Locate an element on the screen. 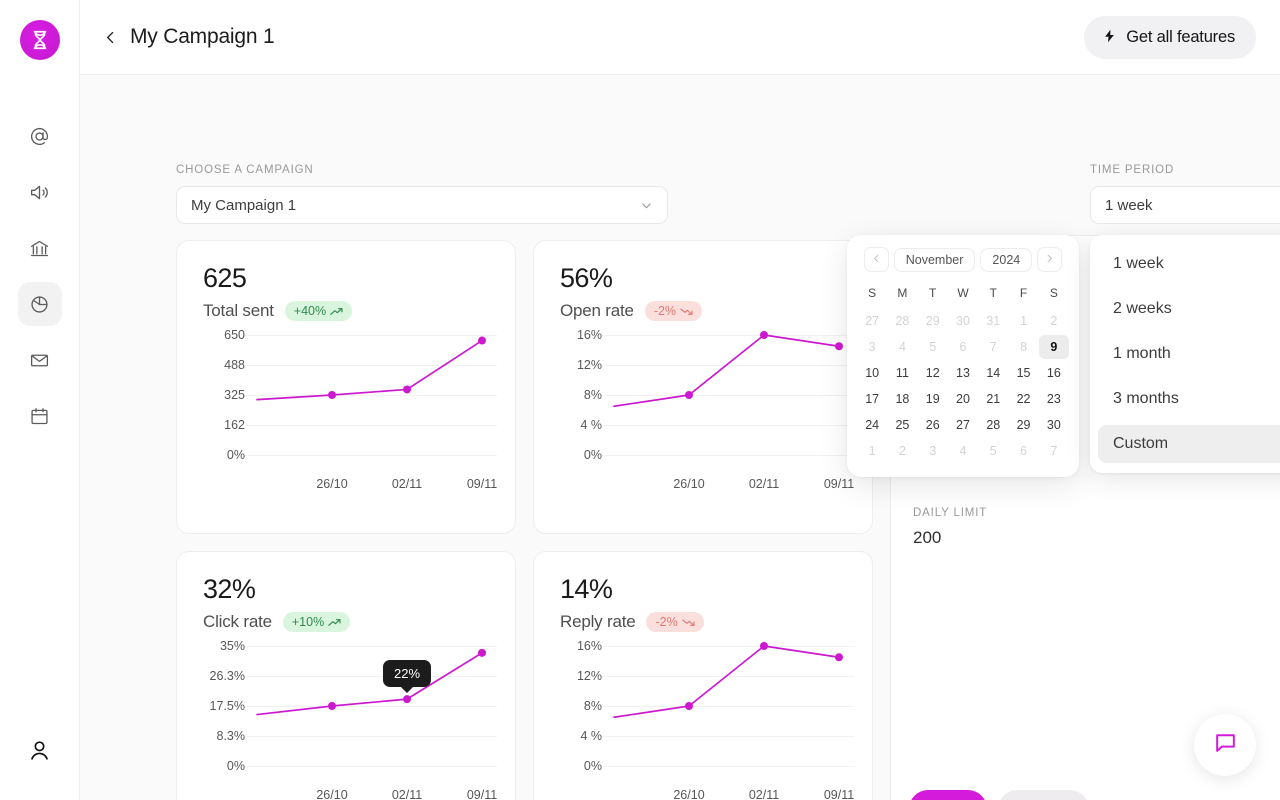 This screenshot has width=1280, height=800. calendar-day: 17 is located at coordinates (872, 399).